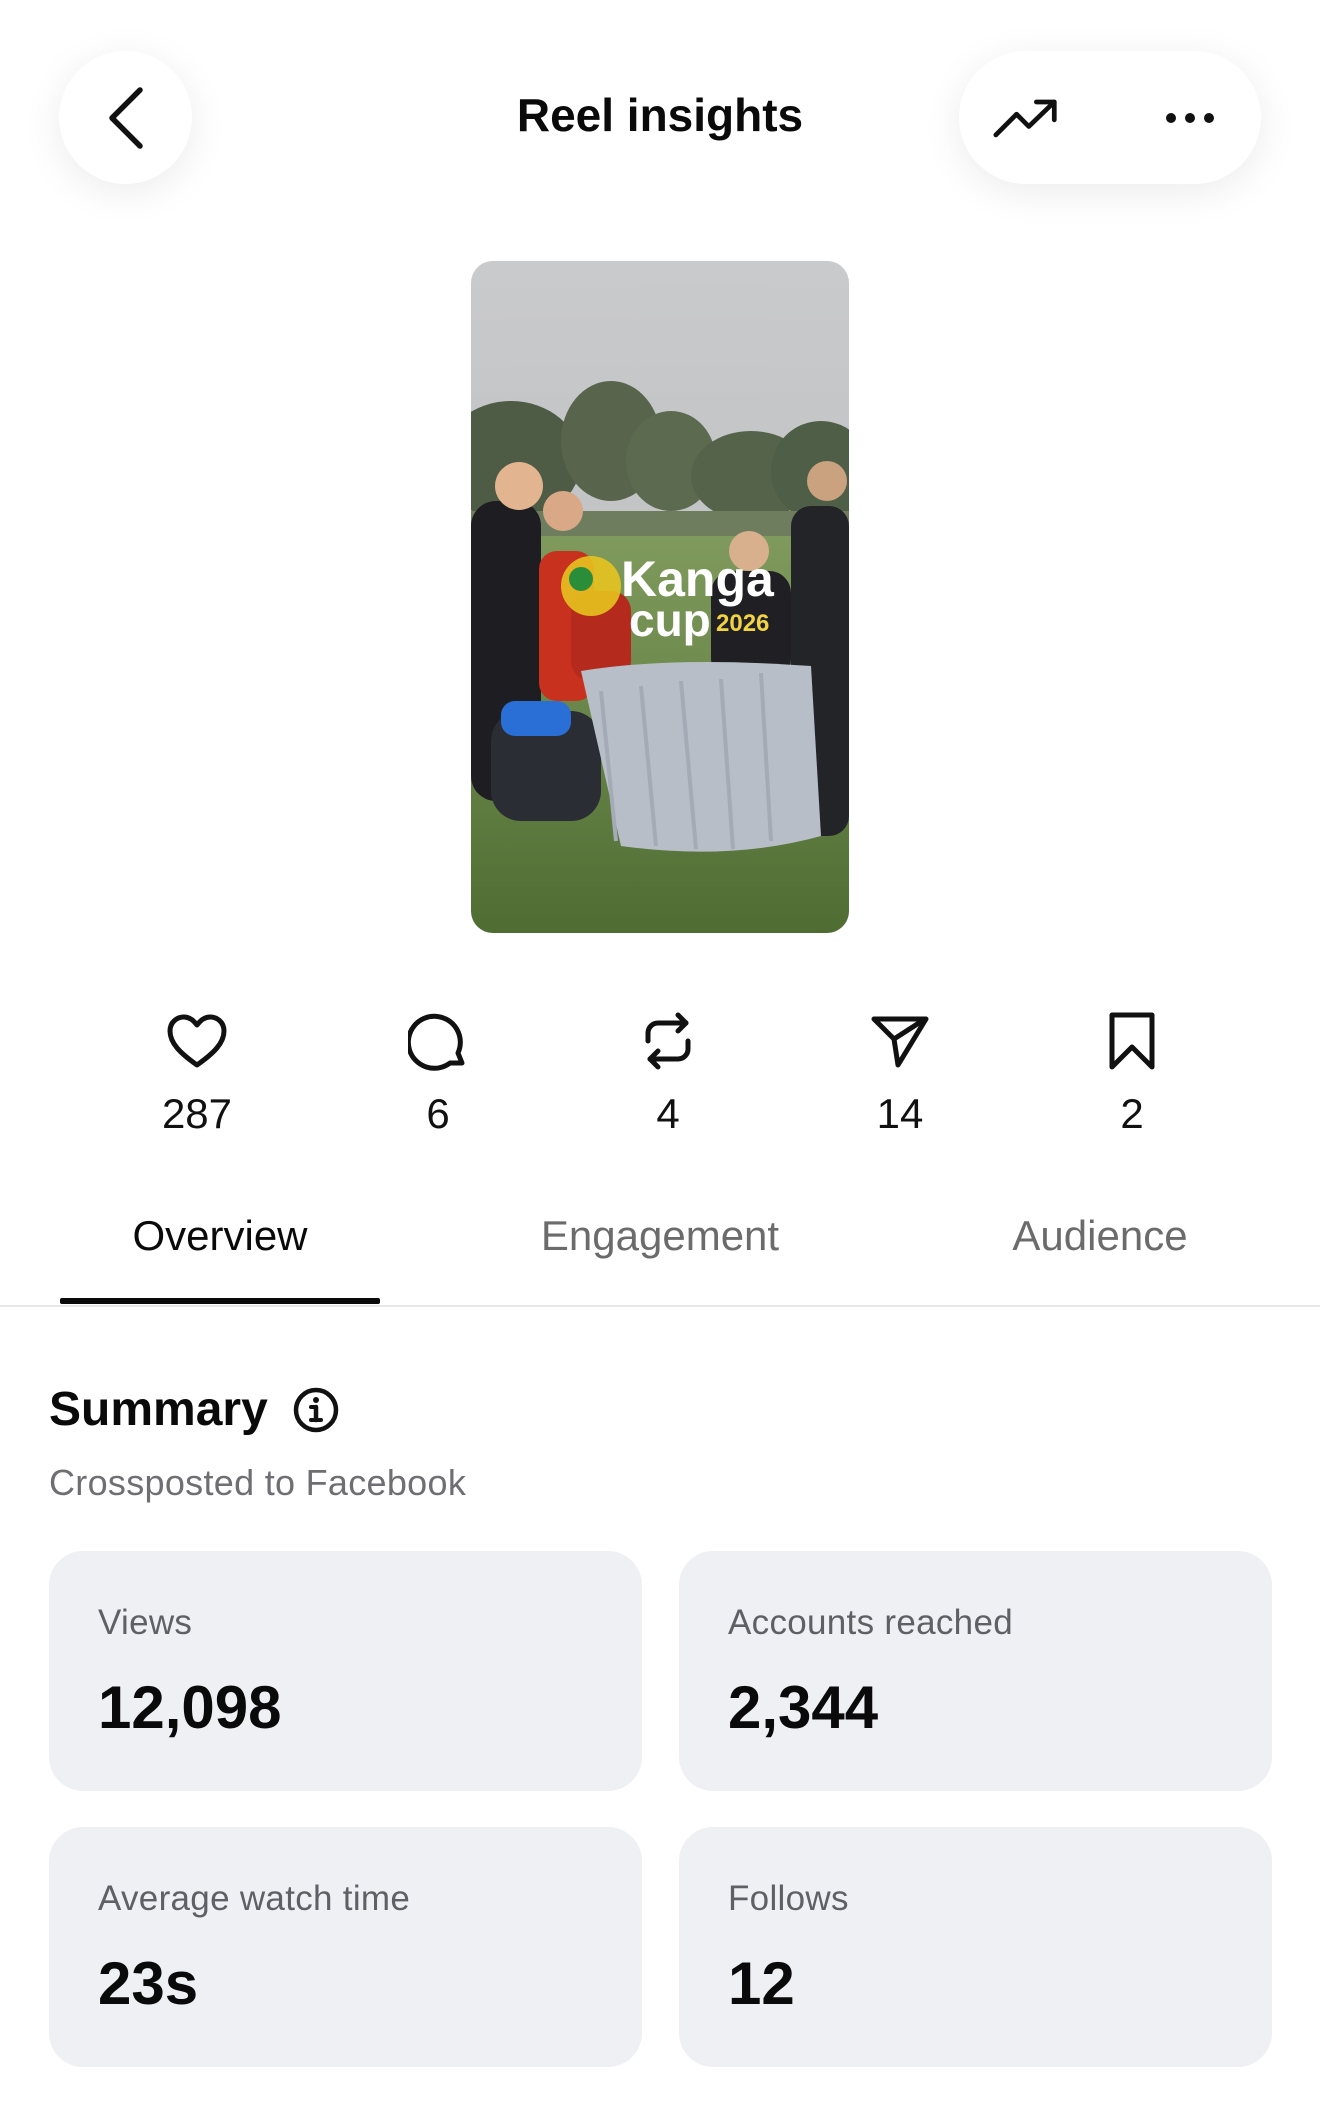 Image resolution: width=1320 pixels, height=2116 pixels. Describe the element at coordinates (742, 623) in the screenshot. I see `overlay-year: 2026` at that location.